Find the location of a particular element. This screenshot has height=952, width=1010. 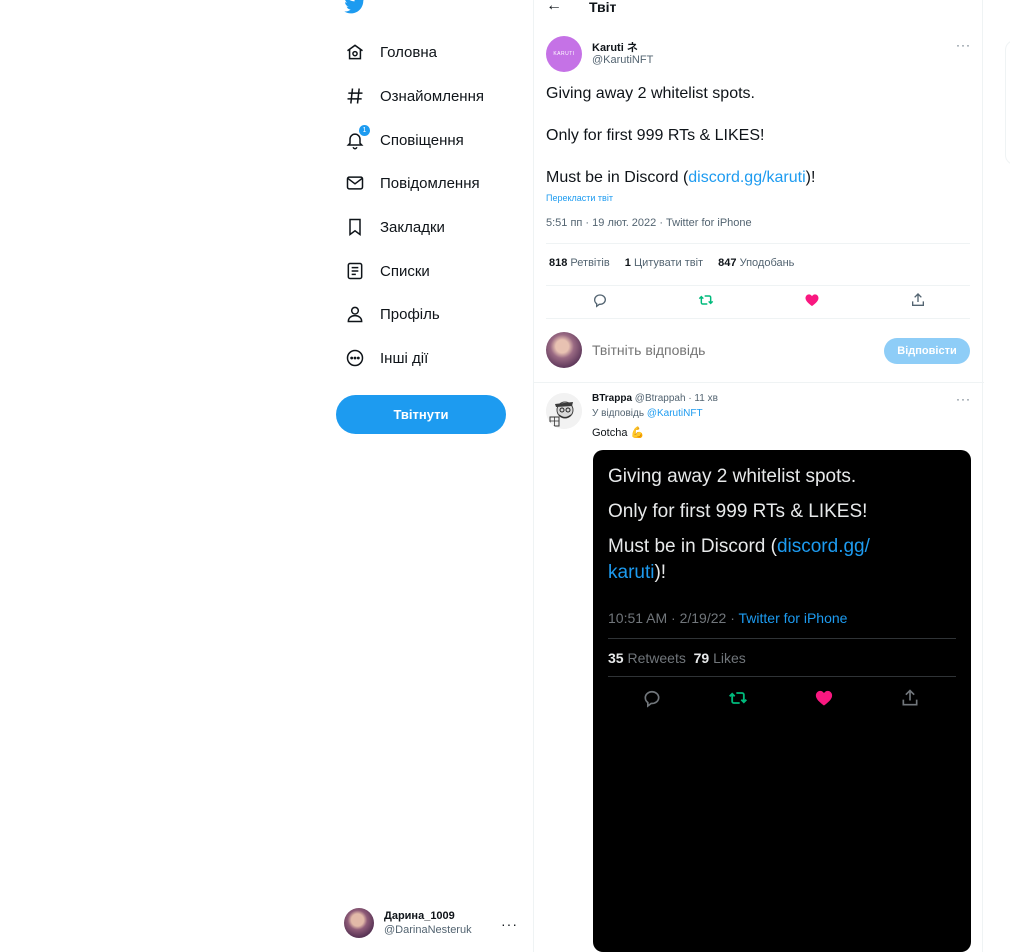

image-text-line: Giving away 2 whitelist spots. is located at coordinates (732, 476).